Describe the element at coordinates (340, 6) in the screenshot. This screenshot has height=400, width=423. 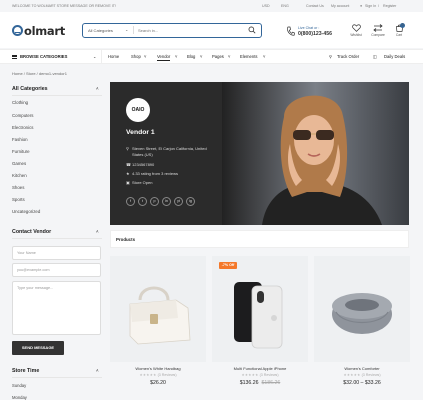
I see `account-link: My account` at that location.